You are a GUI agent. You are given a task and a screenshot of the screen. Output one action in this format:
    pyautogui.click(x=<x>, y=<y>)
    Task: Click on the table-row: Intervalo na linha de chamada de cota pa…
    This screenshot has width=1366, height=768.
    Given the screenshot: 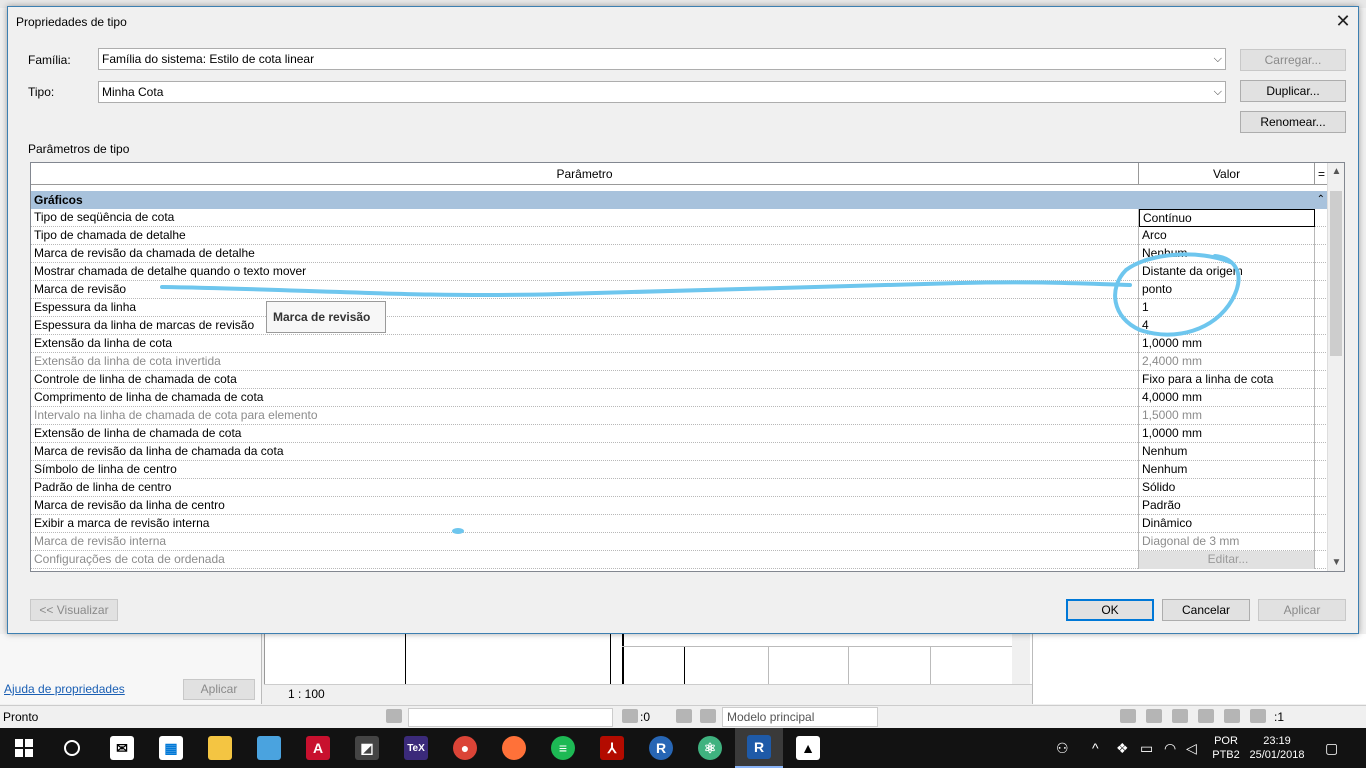 What is the action you would take?
    pyautogui.click(x=679, y=416)
    